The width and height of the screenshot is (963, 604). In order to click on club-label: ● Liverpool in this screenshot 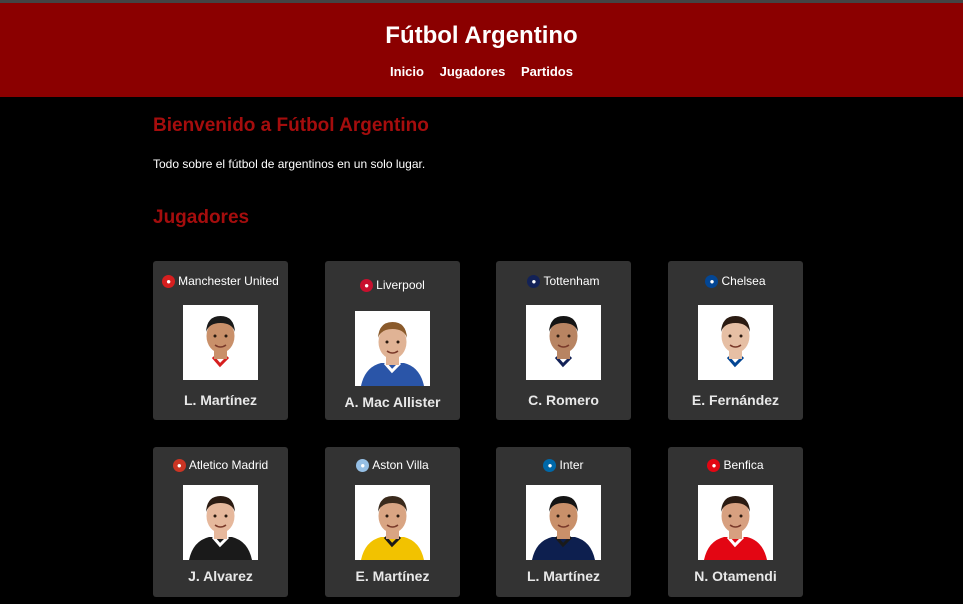, I will do `click(392, 285)`.